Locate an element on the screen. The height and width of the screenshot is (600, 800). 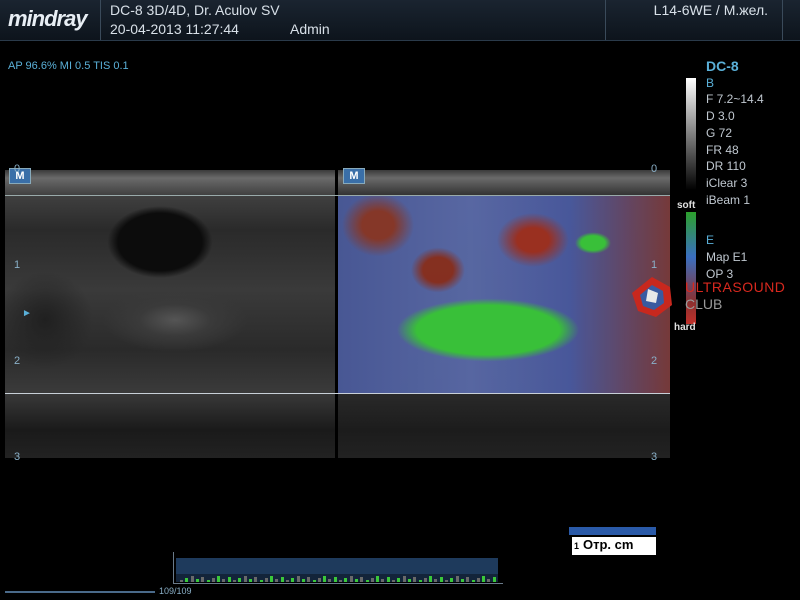
cine-progress-bar is located at coordinates (80, 592).